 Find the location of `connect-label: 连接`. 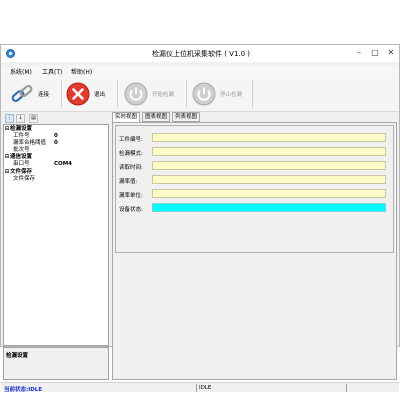

connect-label: 连接 is located at coordinates (44, 95).